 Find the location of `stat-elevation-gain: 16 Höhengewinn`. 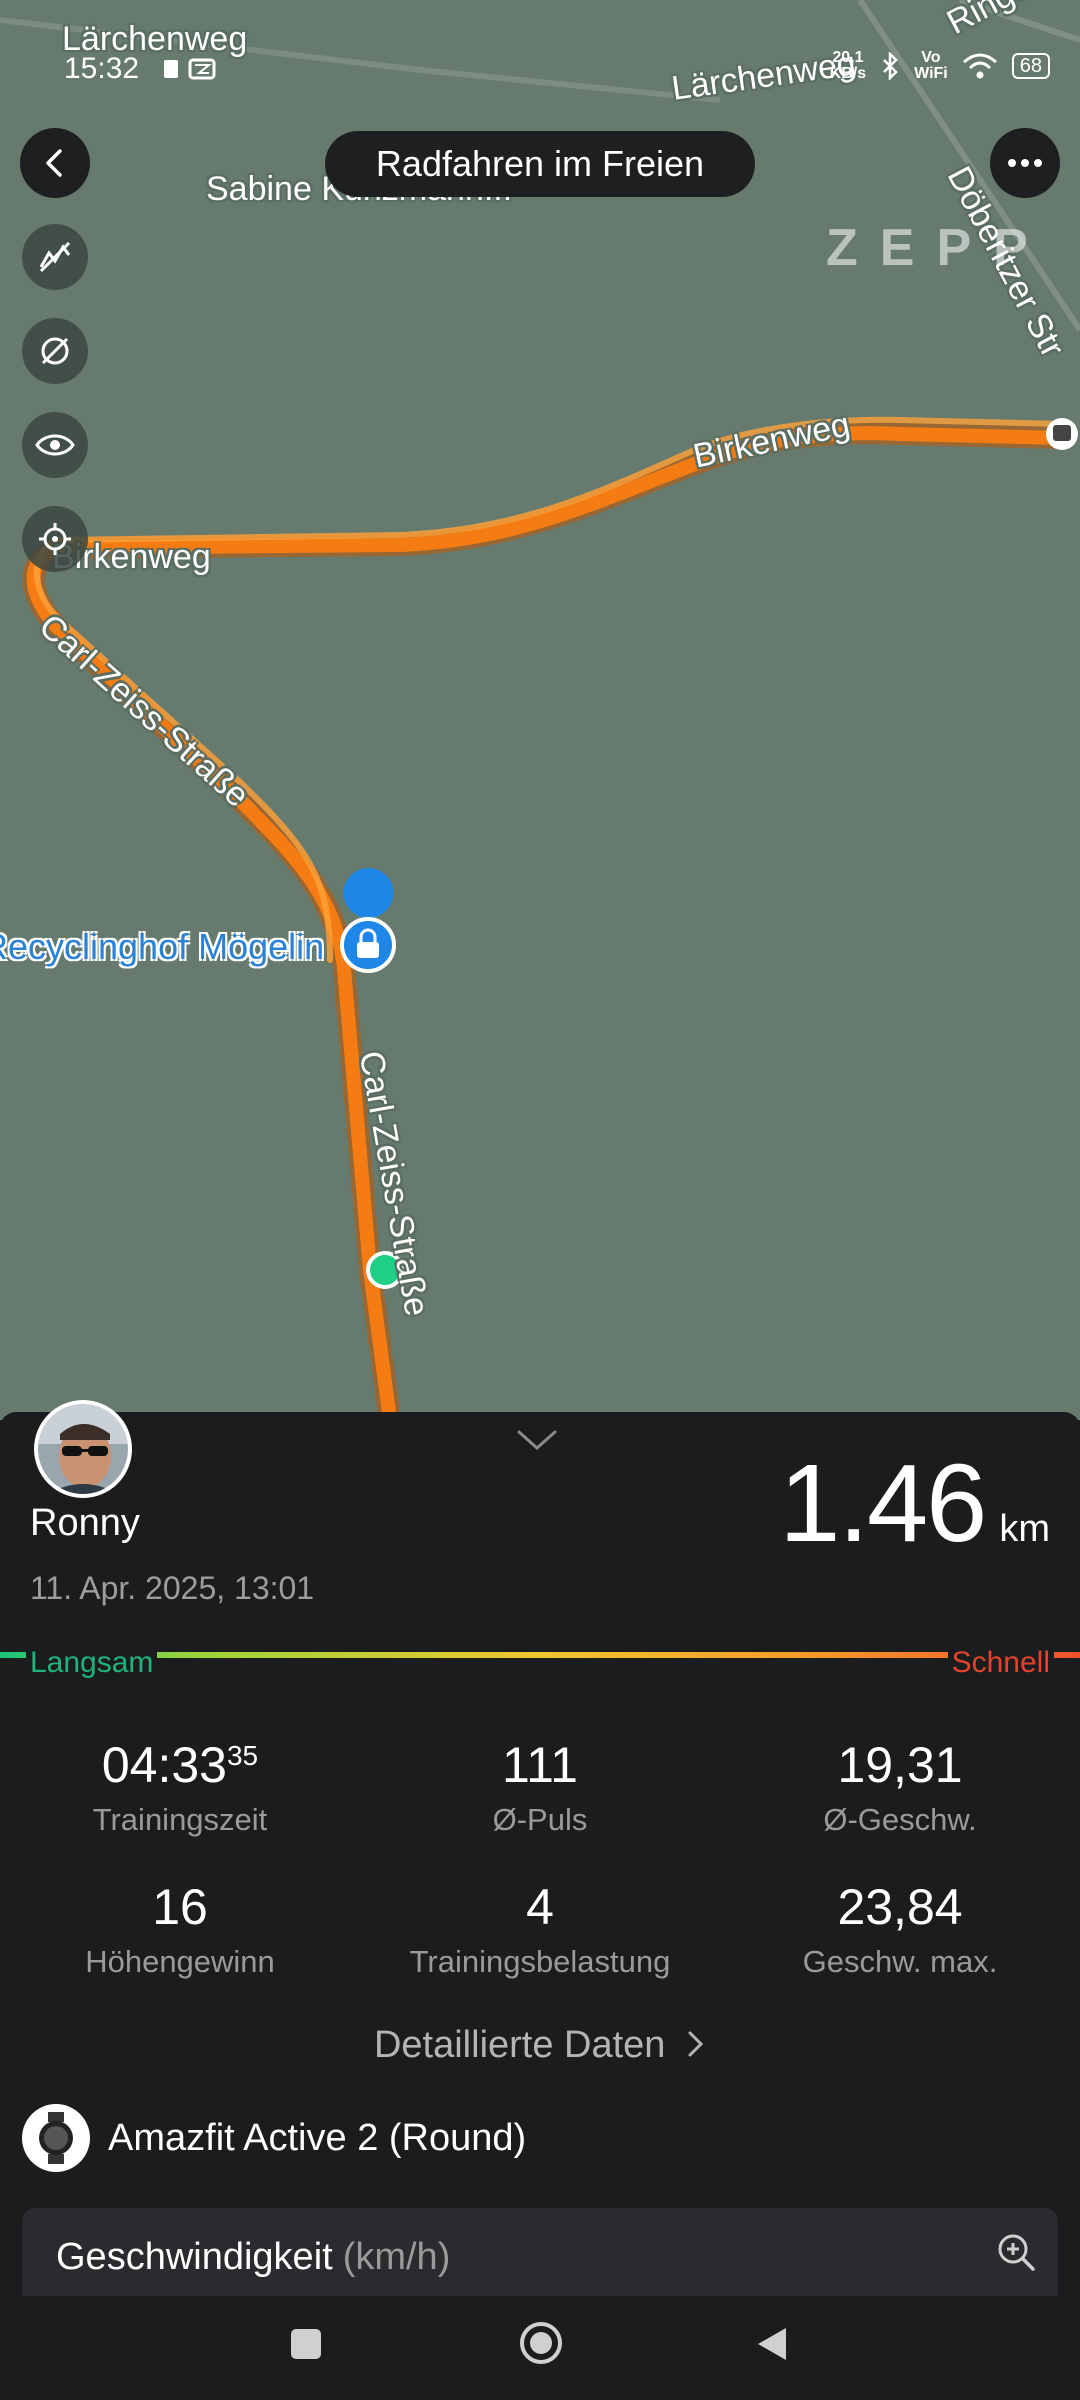

stat-elevation-gain: 16 Höhengewinn is located at coordinates (180, 1929).